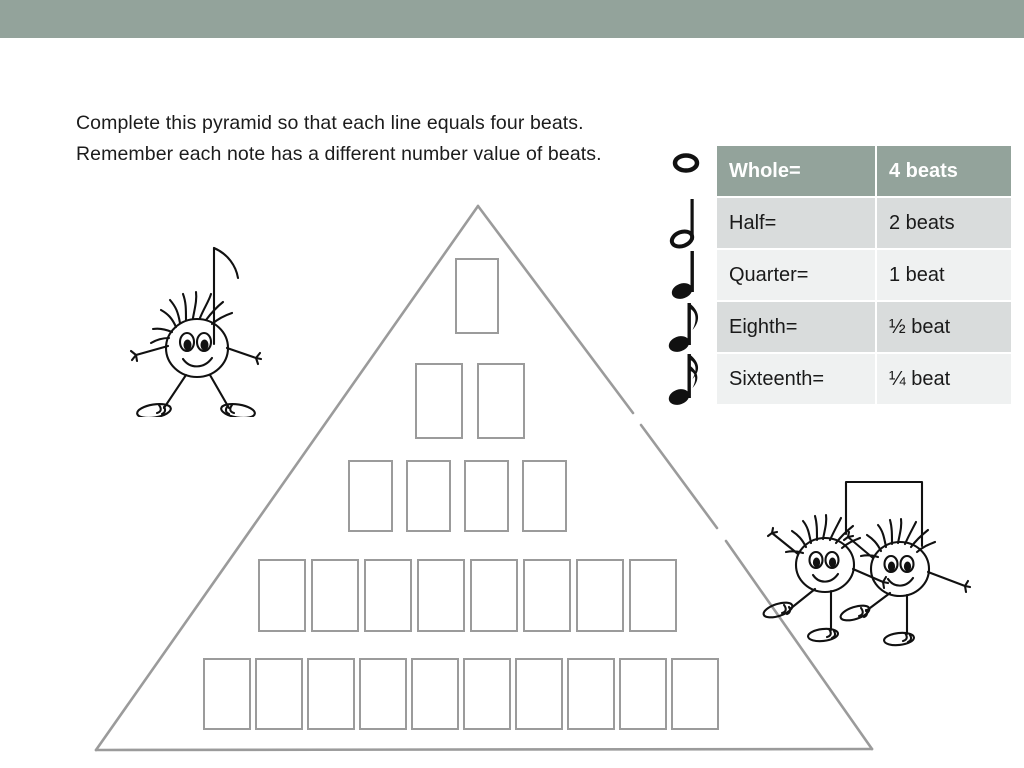 Image resolution: width=1024 pixels, height=768 pixels. Describe the element at coordinates (872, 568) in the screenshot. I see `beamed-eighth-notes-characters-doodle` at that location.